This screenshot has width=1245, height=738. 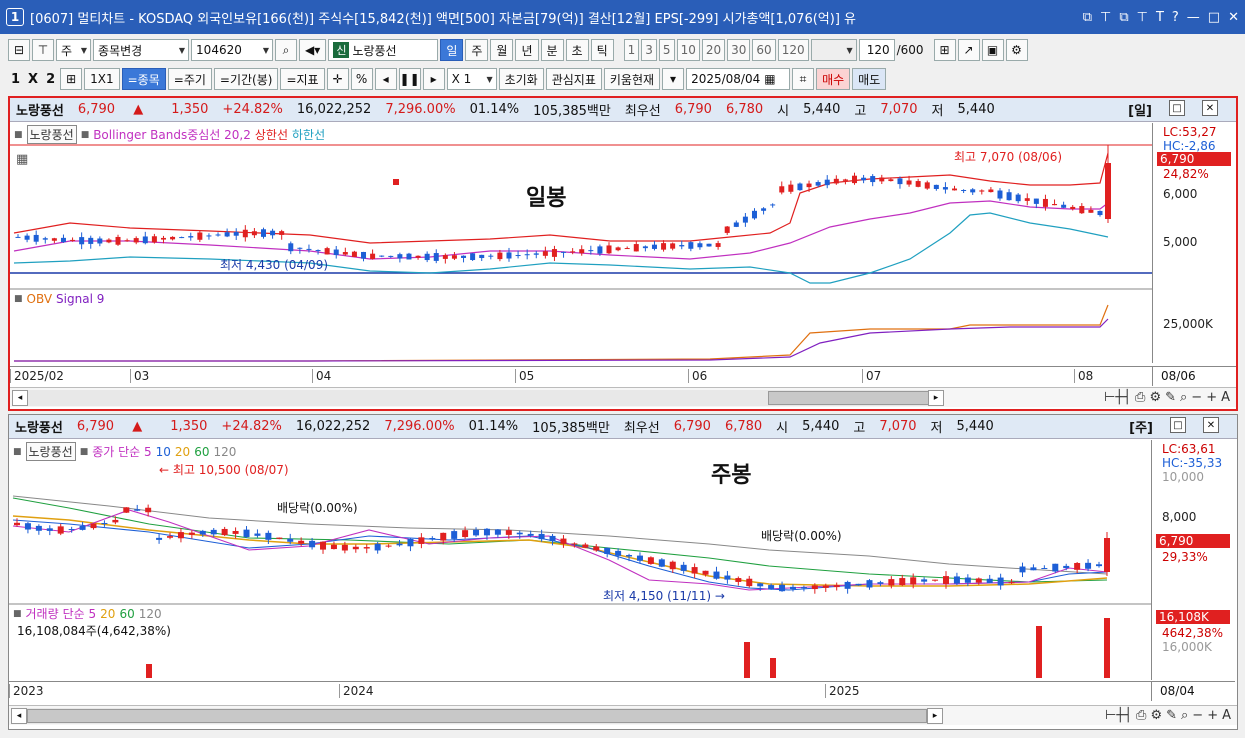 I want to click on legend-volume: 거래량, so click(x=42, y=613).